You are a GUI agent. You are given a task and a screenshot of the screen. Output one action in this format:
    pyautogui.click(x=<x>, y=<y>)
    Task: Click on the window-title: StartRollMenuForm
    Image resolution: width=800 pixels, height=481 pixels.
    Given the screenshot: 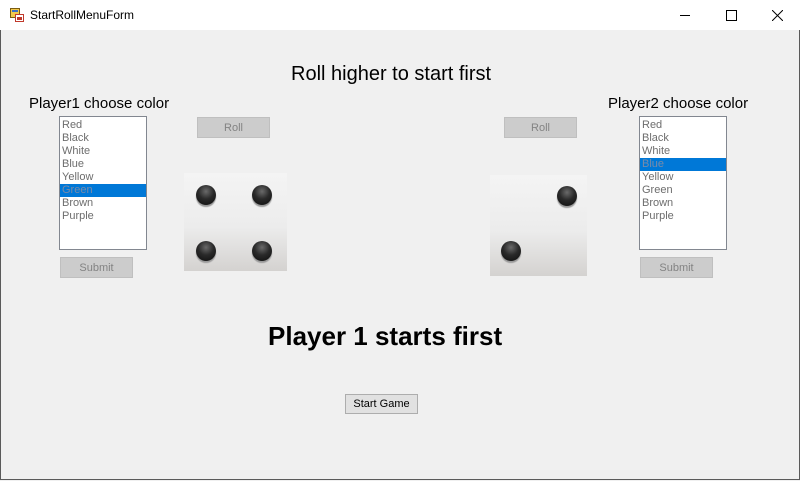 What is the action you would take?
    pyautogui.click(x=82, y=15)
    